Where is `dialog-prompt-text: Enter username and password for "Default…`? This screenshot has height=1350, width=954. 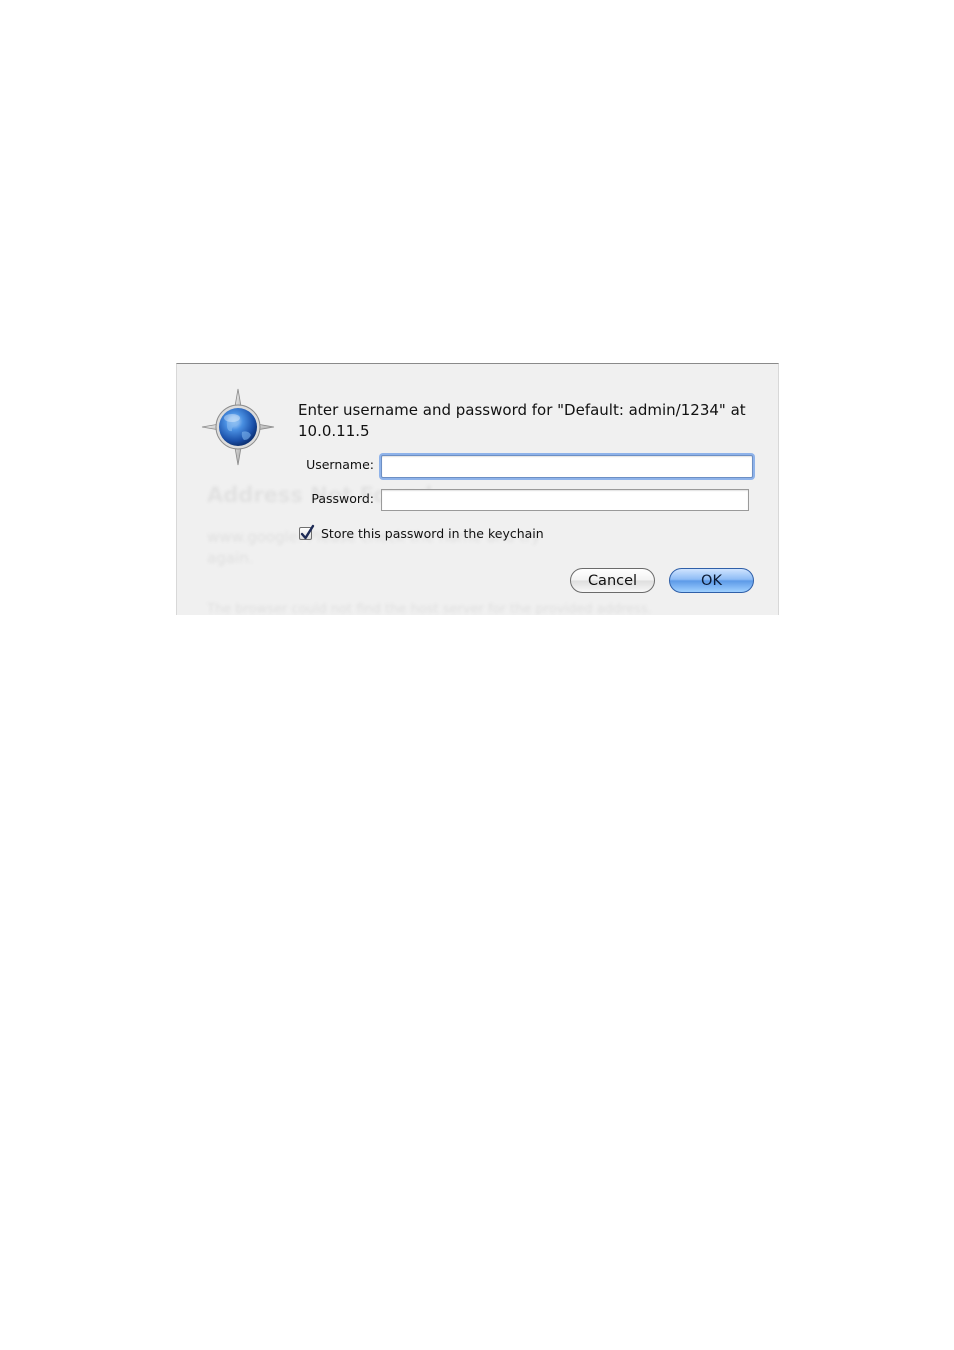 dialog-prompt-text: Enter username and password for "Default… is located at coordinates (522, 420).